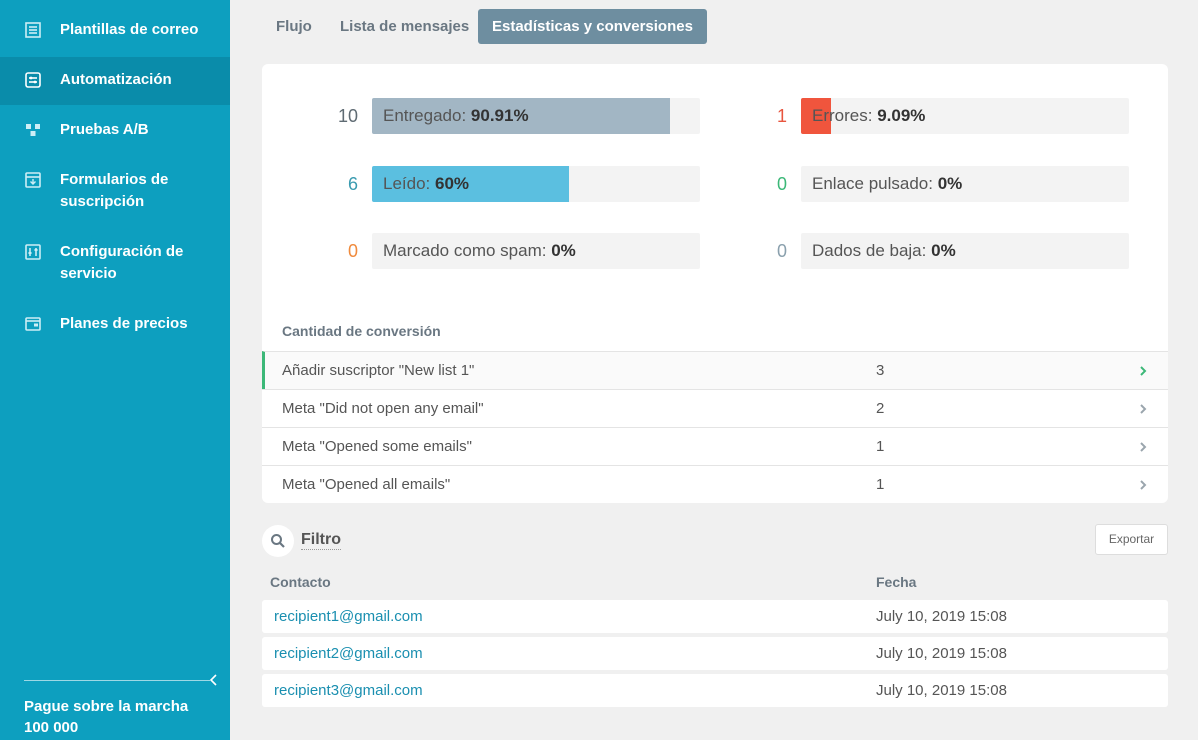 Image resolution: width=1198 pixels, height=740 pixels. Describe the element at coordinates (33, 30) in the screenshot. I see `email-template-icon` at that location.